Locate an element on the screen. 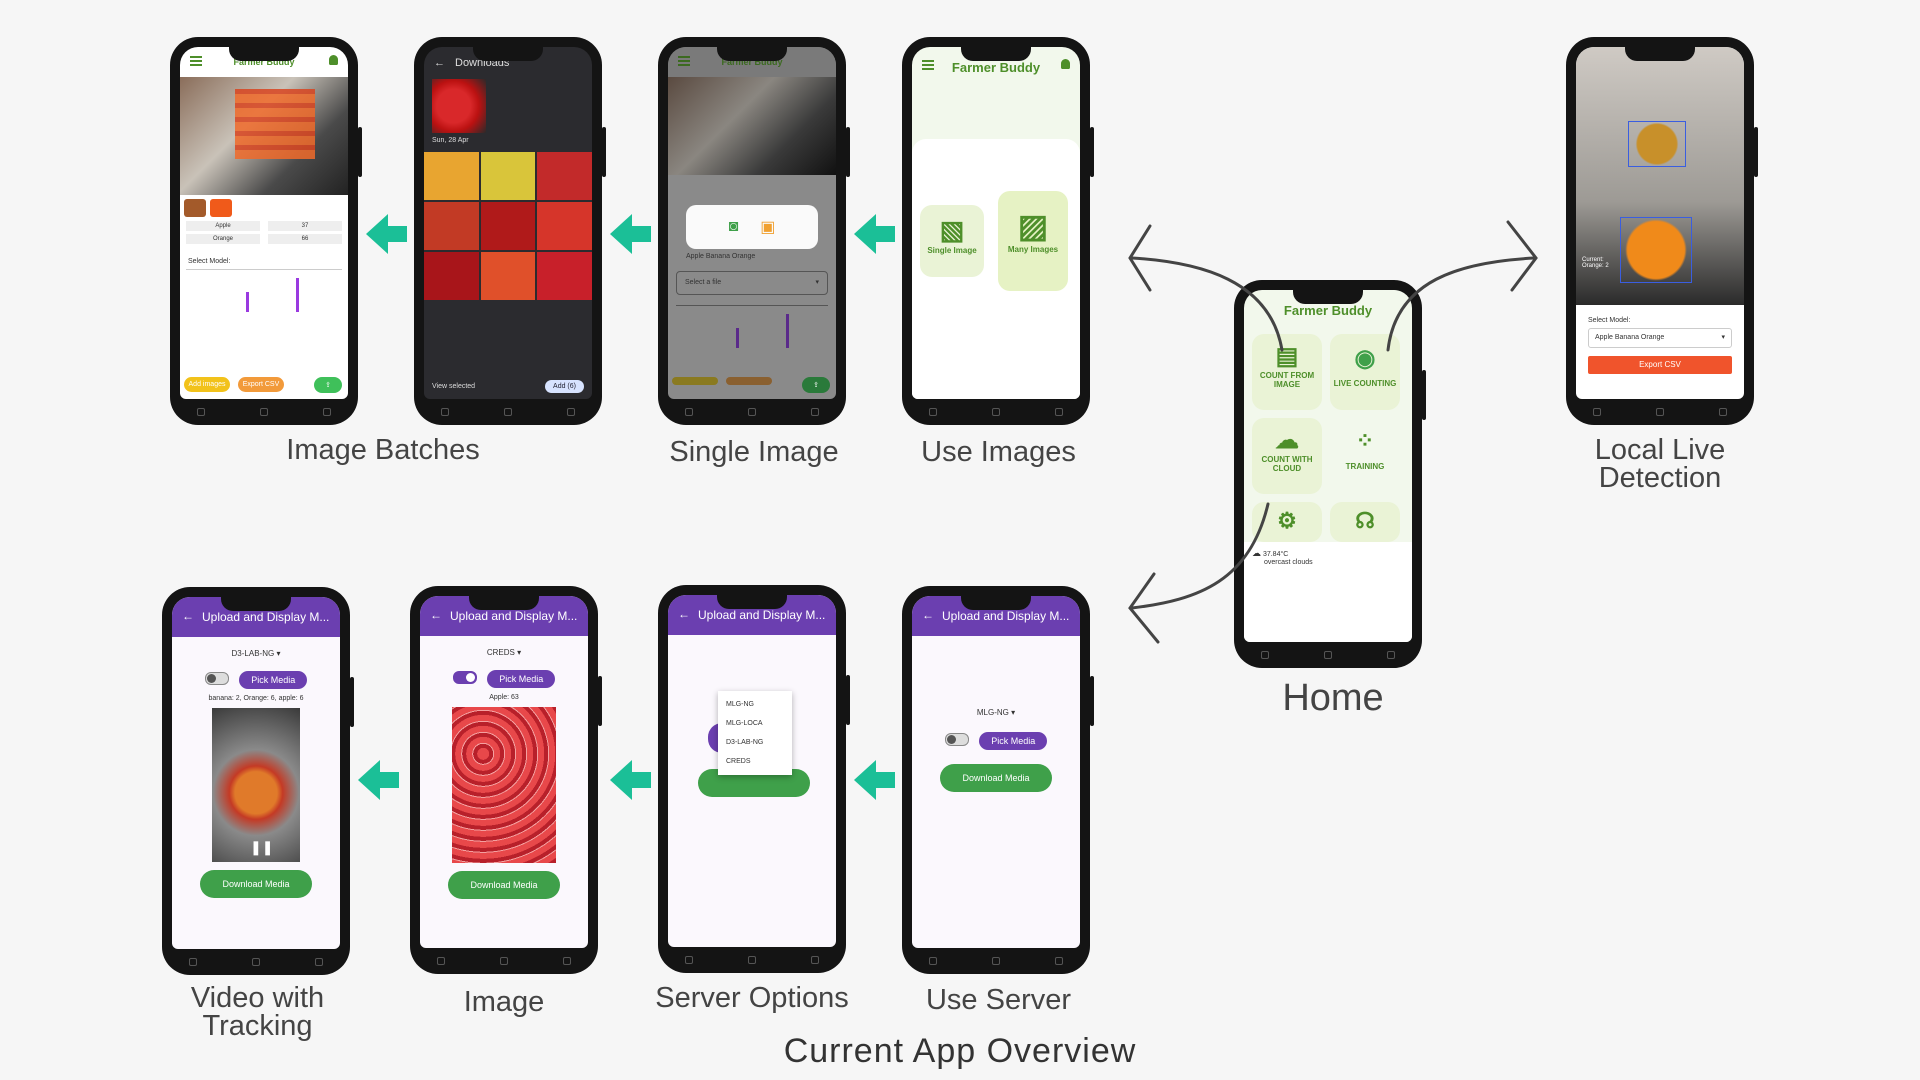 This screenshot has height=1080, width=1920. model-dropdown: Apple Banana Orange ▾ is located at coordinates (1660, 338).